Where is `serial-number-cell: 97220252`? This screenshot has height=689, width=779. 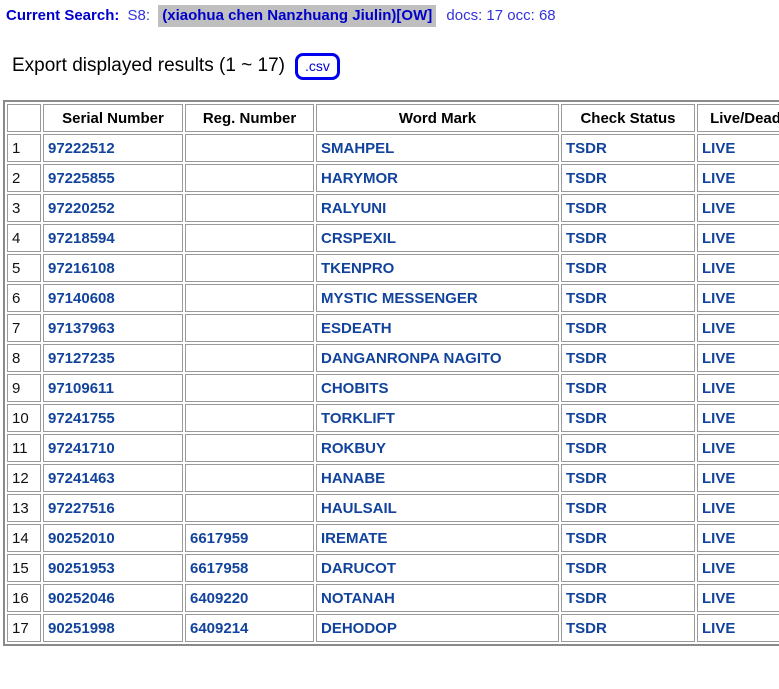 serial-number-cell: 97220252 is located at coordinates (113, 208).